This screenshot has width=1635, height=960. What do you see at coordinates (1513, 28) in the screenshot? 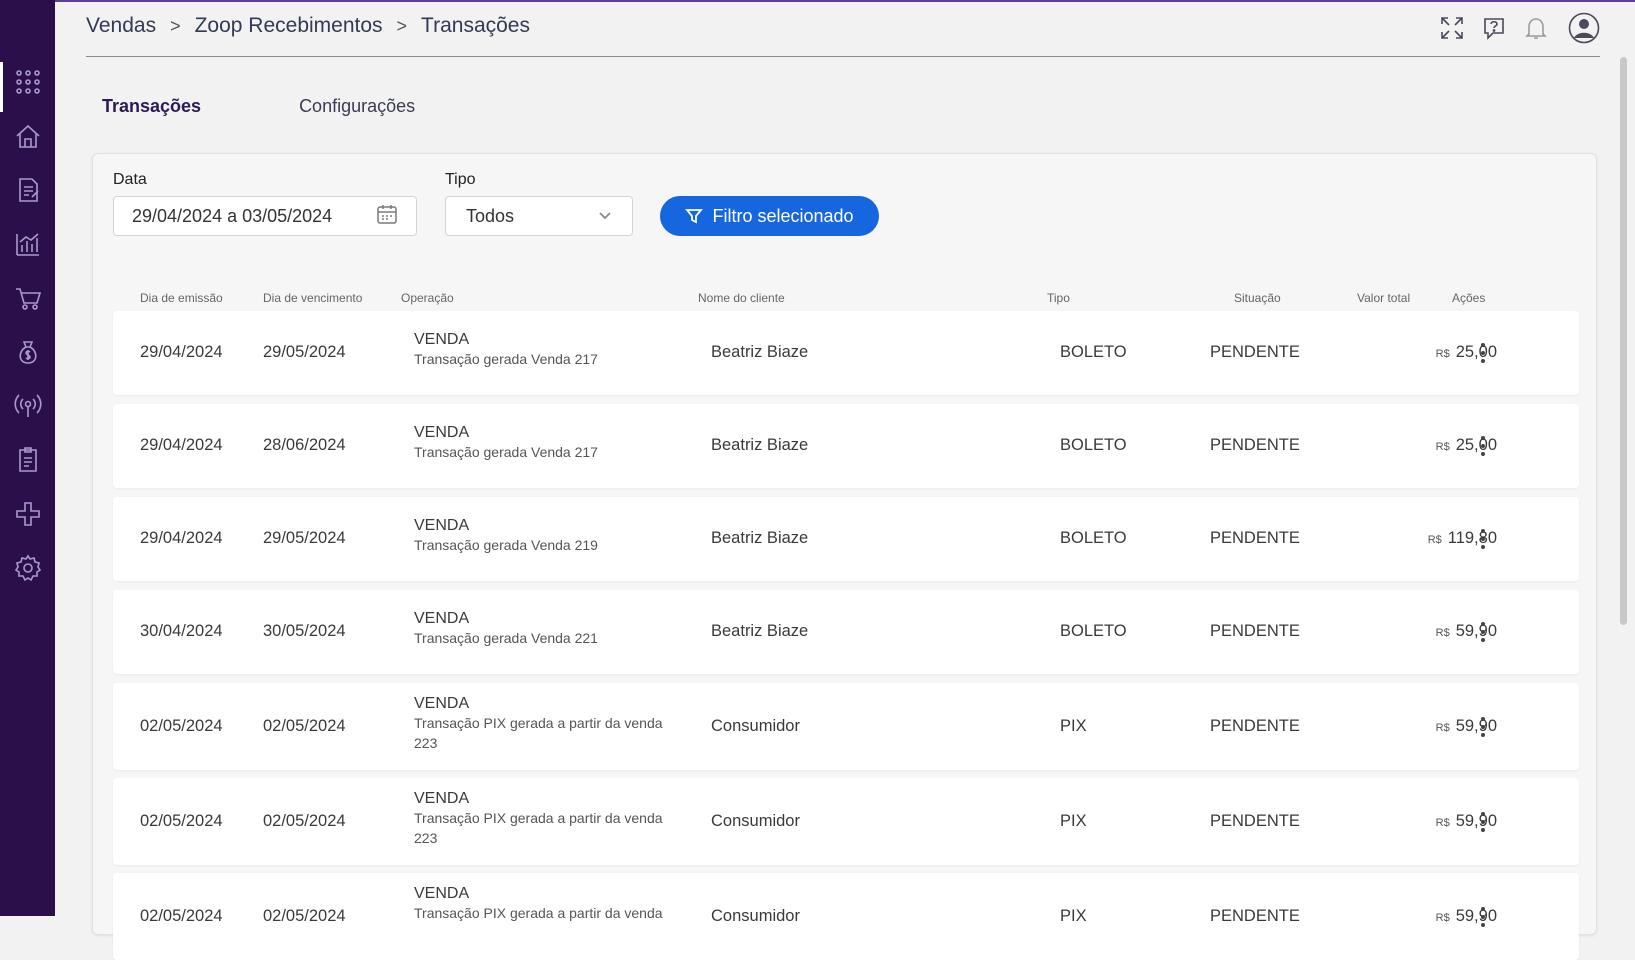
I see `header-actions` at bounding box center [1513, 28].